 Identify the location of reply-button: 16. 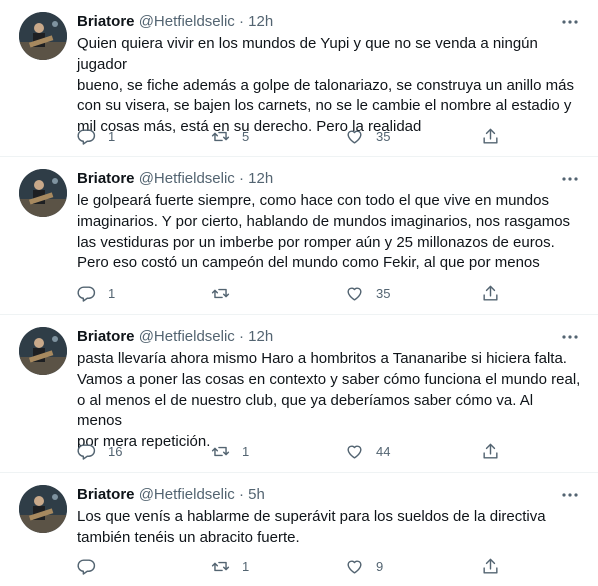
(99, 451).